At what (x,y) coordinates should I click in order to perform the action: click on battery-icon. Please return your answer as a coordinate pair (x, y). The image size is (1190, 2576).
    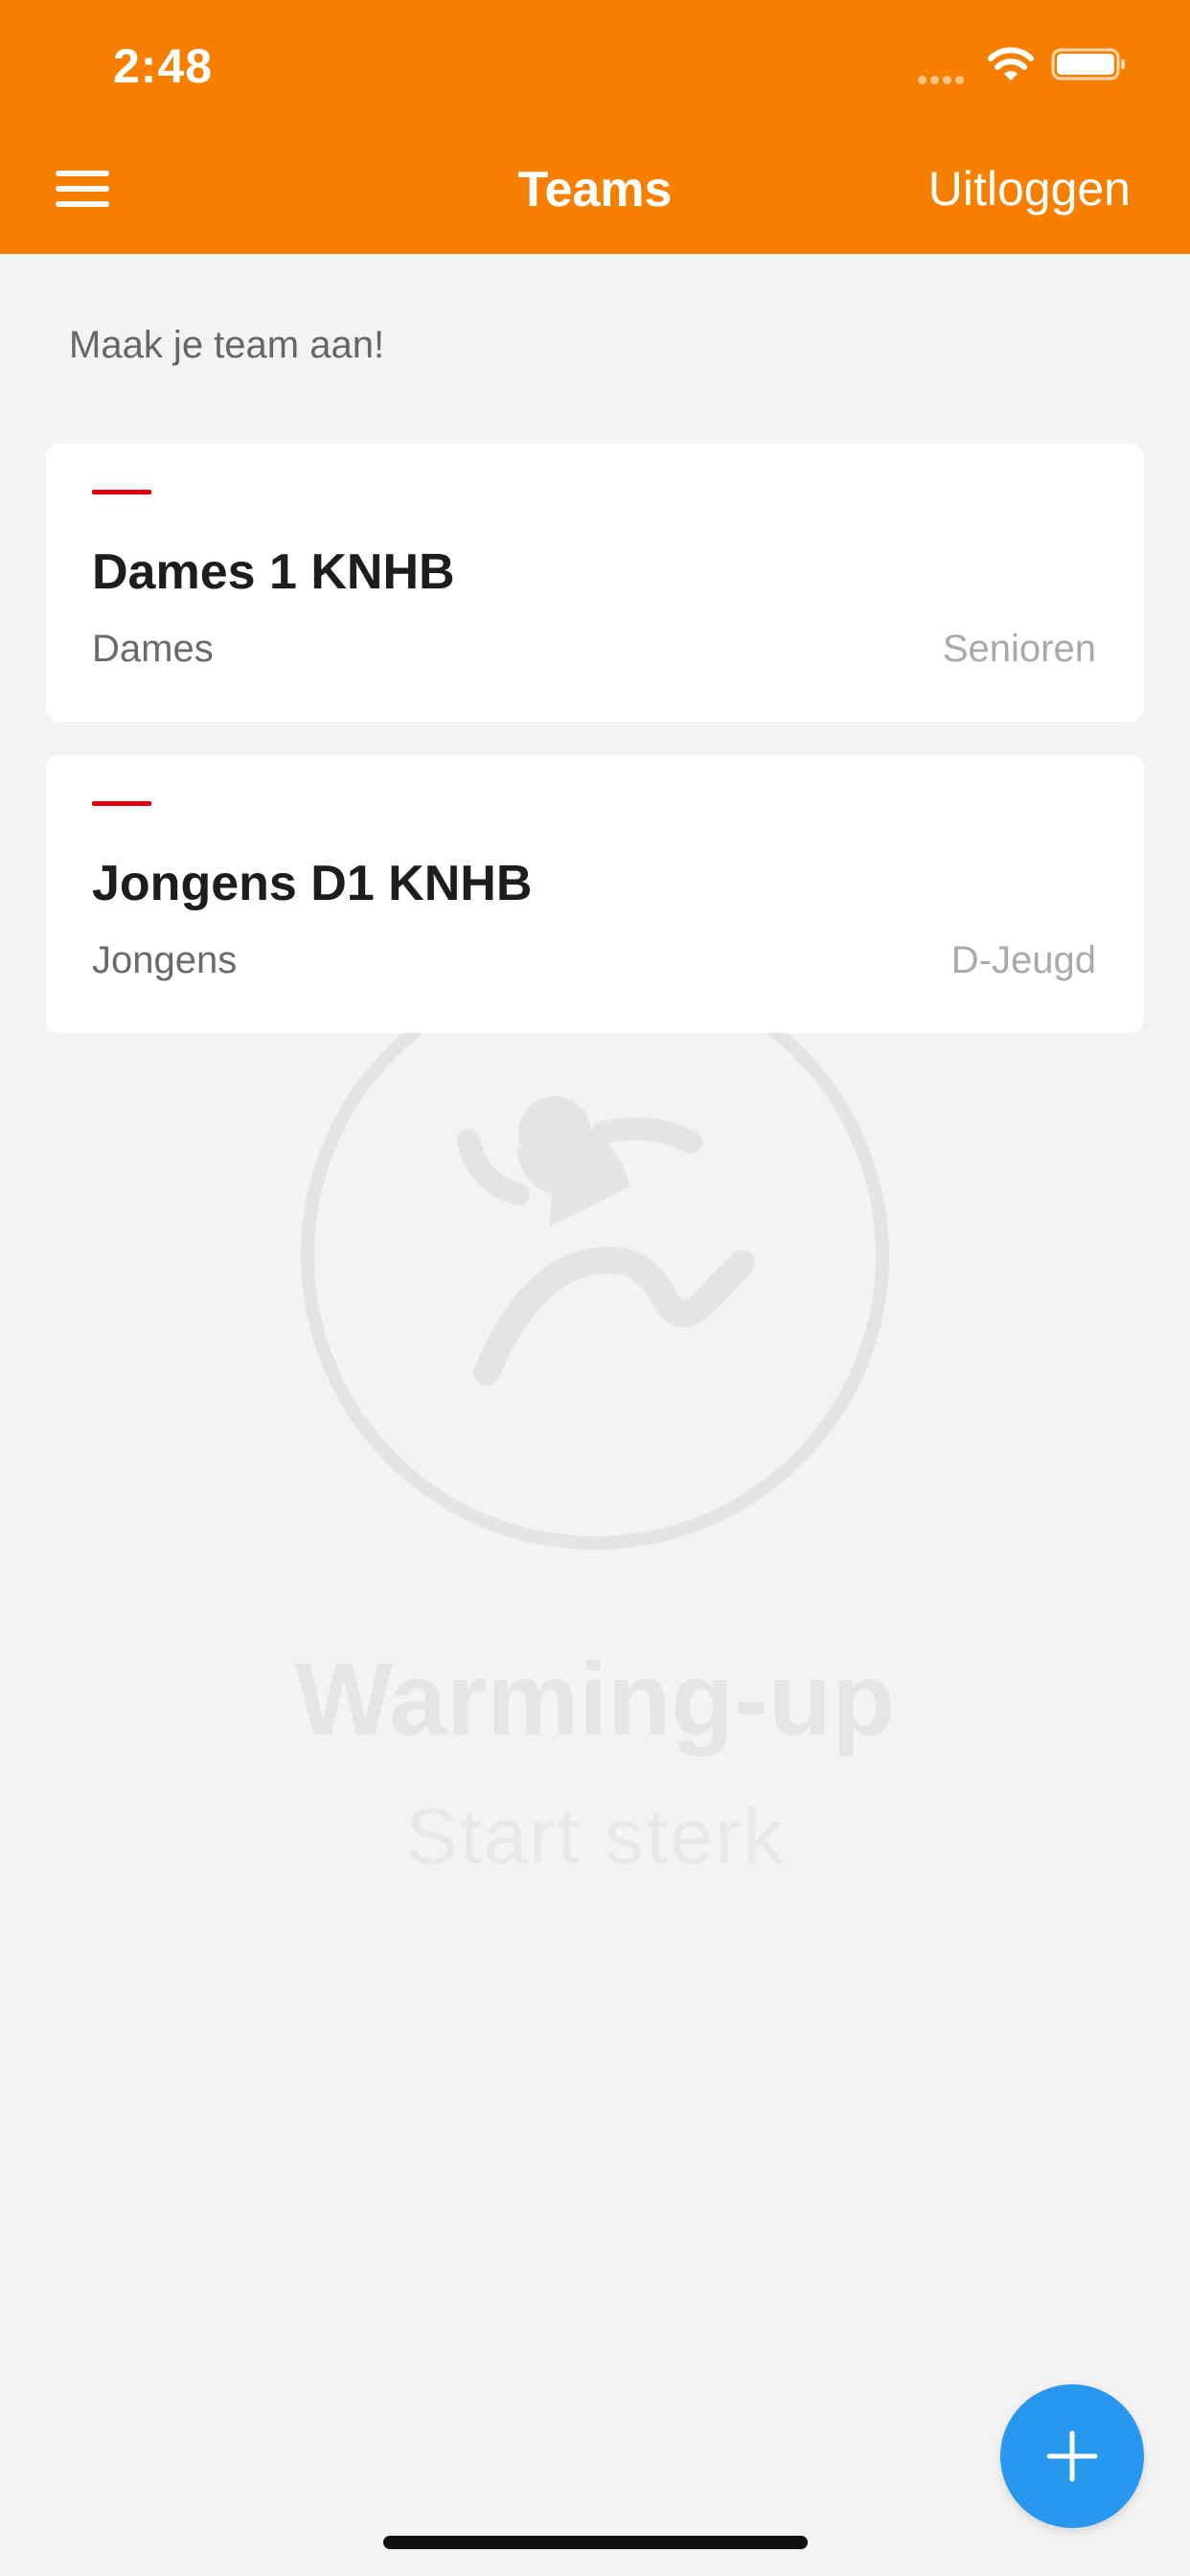
    Looking at the image, I should click on (1088, 64).